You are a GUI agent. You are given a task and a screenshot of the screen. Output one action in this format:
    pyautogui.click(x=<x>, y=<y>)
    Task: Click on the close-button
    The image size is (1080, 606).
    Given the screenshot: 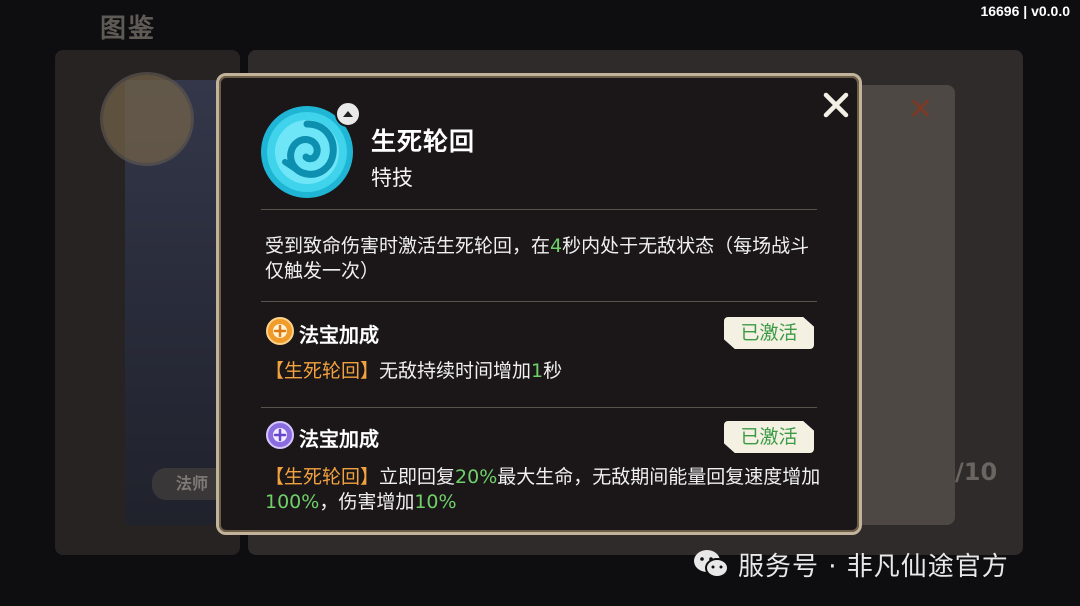 What is the action you would take?
    pyautogui.click(x=836, y=105)
    